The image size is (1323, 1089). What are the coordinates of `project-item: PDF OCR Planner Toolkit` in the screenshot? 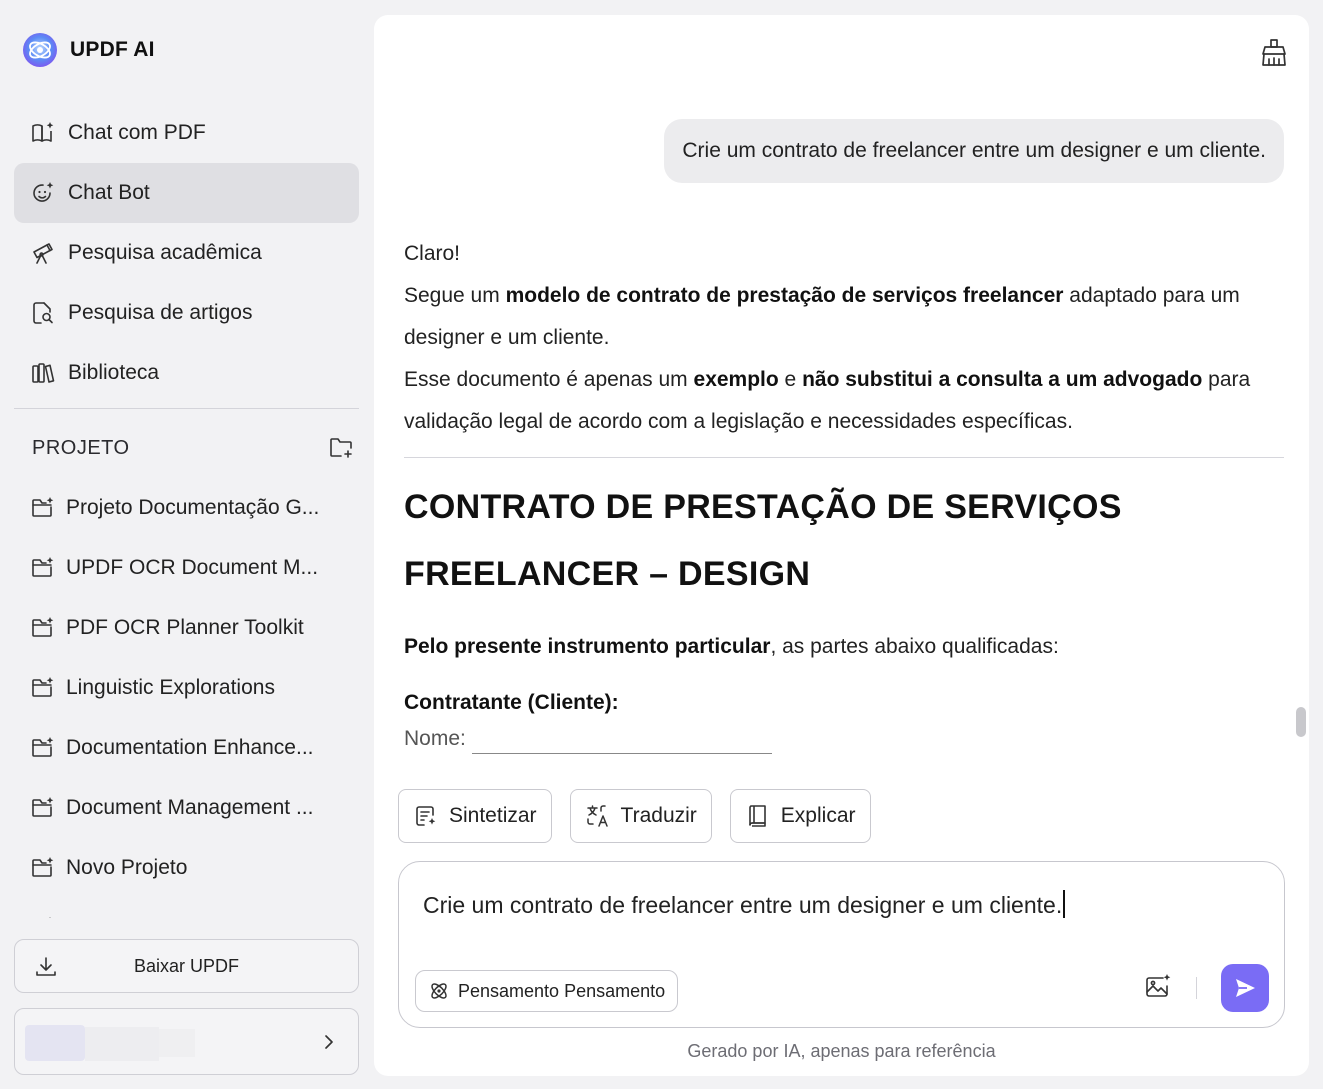 It's located at (190, 628).